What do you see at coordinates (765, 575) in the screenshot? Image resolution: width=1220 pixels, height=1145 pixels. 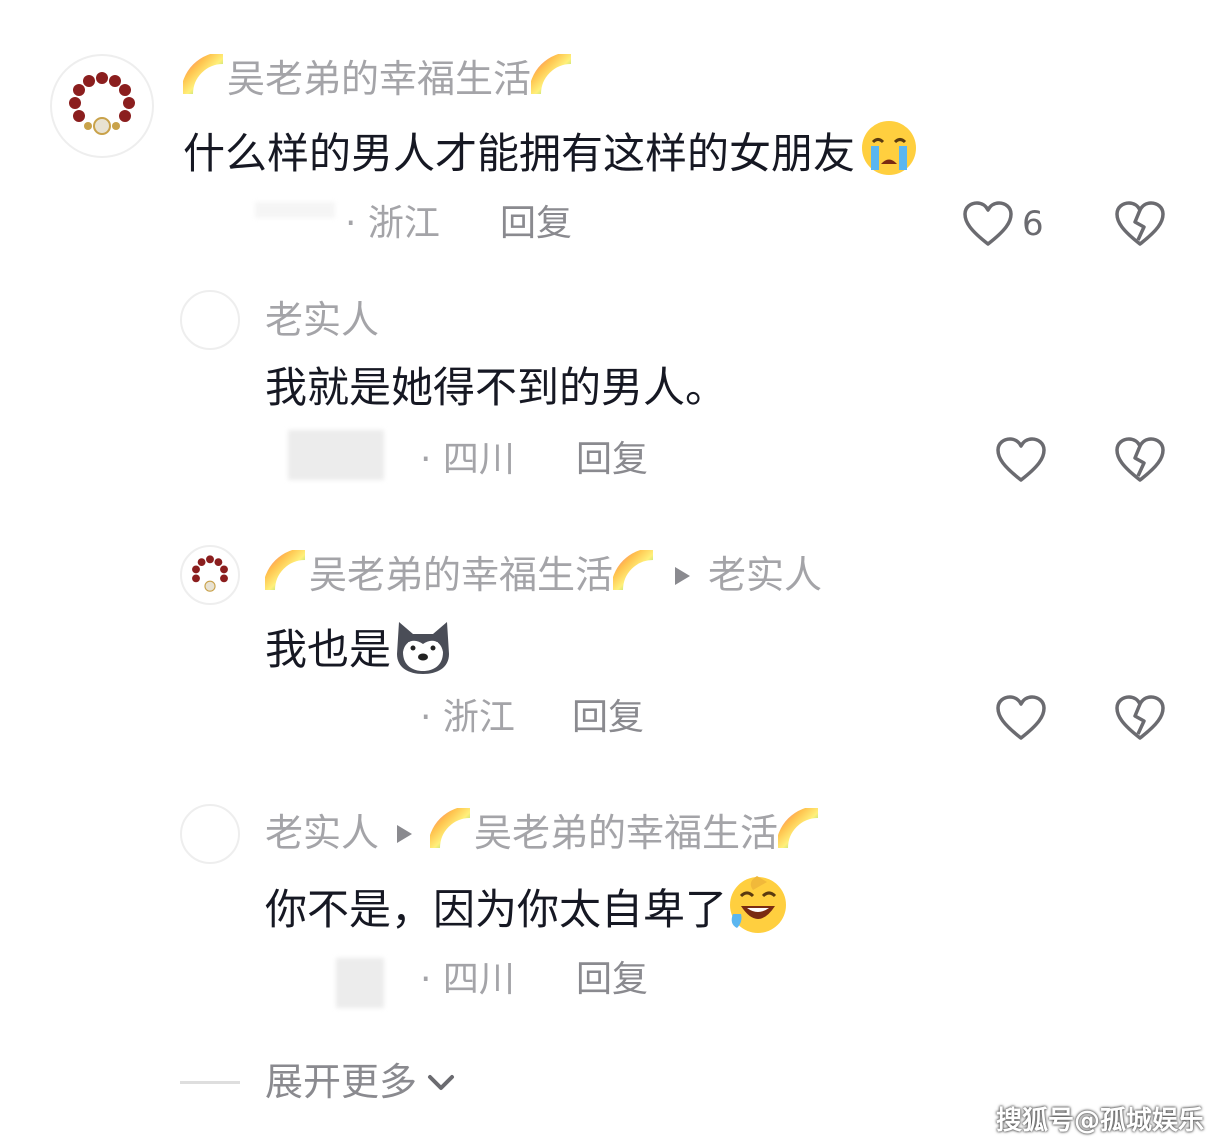 I see `reply-to-username: 老实人` at bounding box center [765, 575].